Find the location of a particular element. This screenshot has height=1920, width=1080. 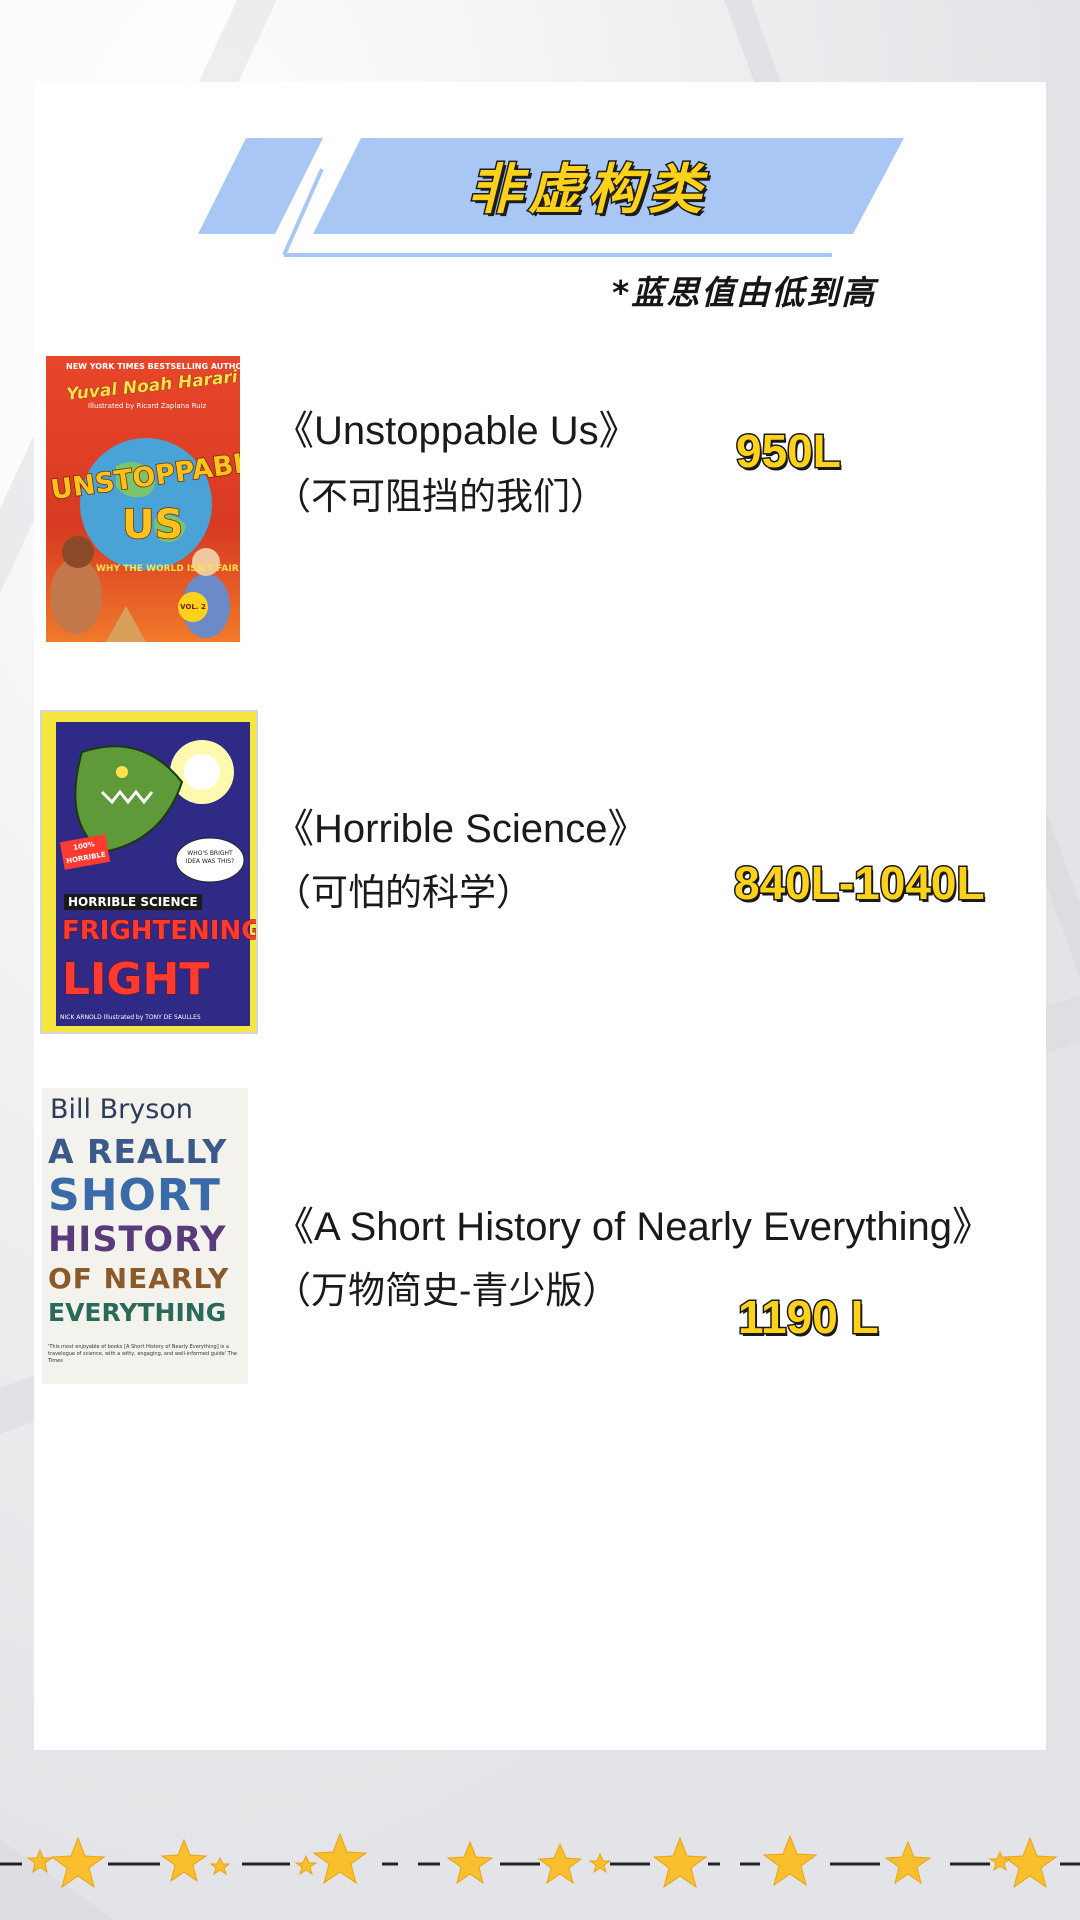

cover-series: HORRIBLE SCIENCE is located at coordinates (133, 902).